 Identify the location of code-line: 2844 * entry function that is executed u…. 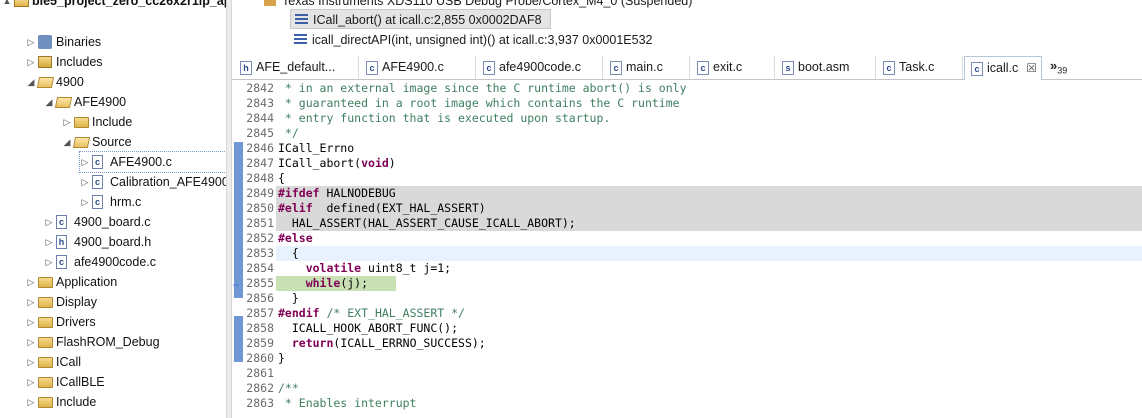
(687, 118).